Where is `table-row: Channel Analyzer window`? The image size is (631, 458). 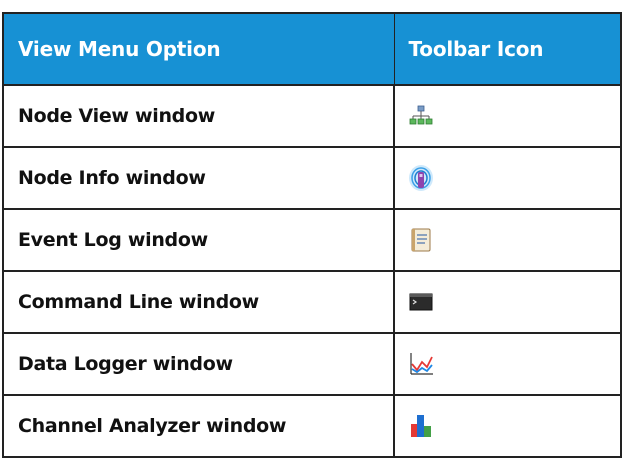 table-row: Channel Analyzer window is located at coordinates (312, 426).